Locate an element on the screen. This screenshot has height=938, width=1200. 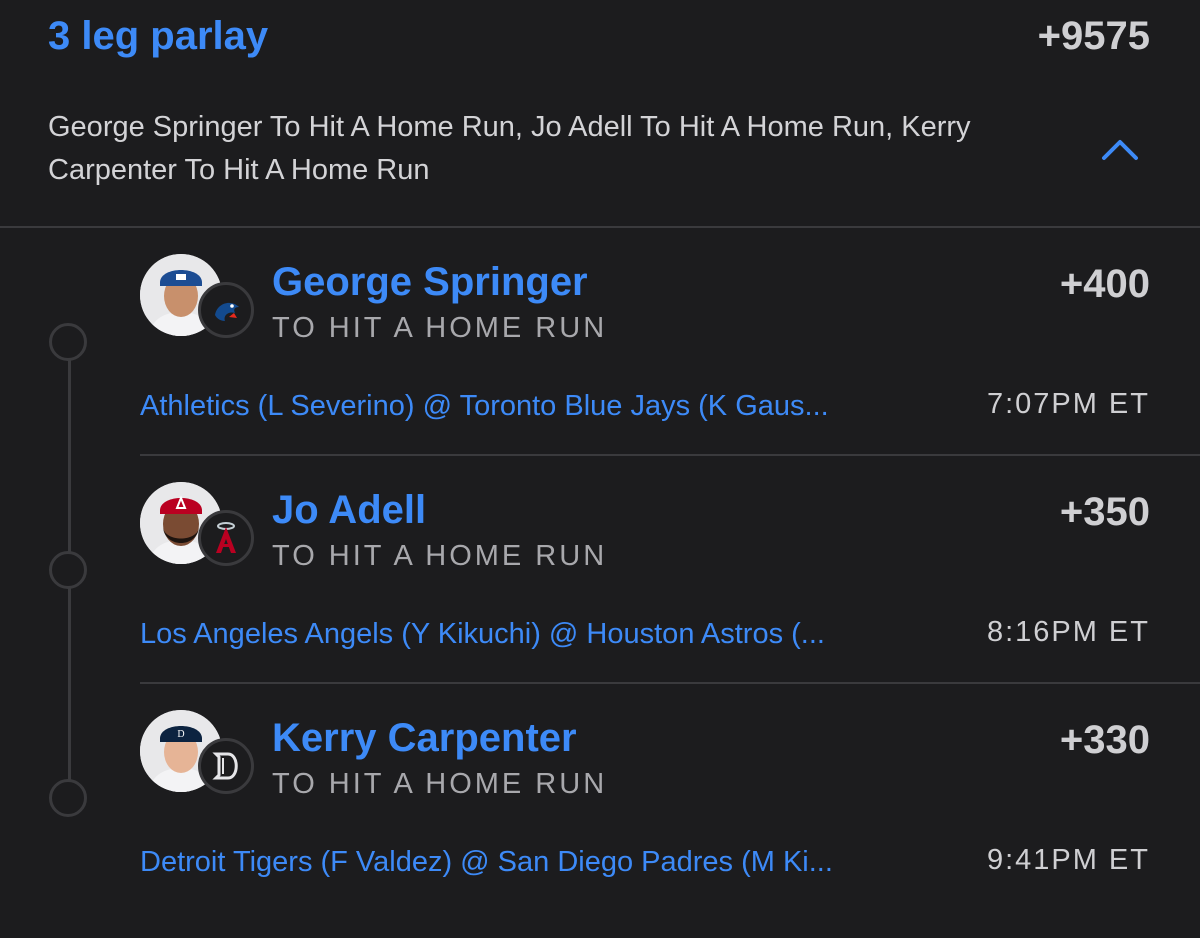
angels-logo-icon is located at coordinates (226, 538).